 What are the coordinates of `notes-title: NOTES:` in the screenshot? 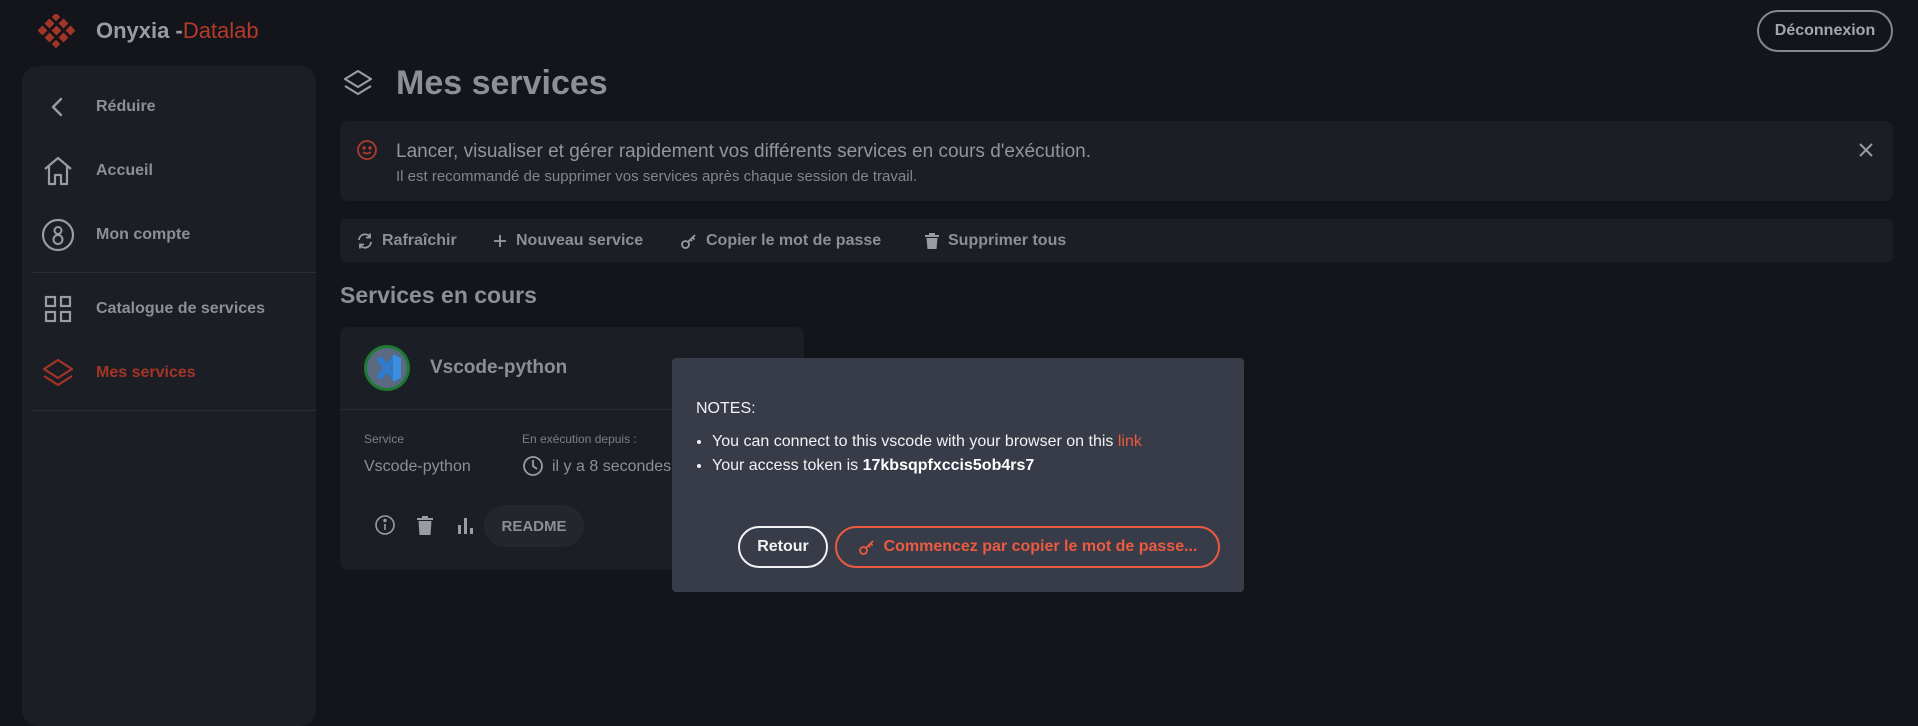 It's located at (726, 408).